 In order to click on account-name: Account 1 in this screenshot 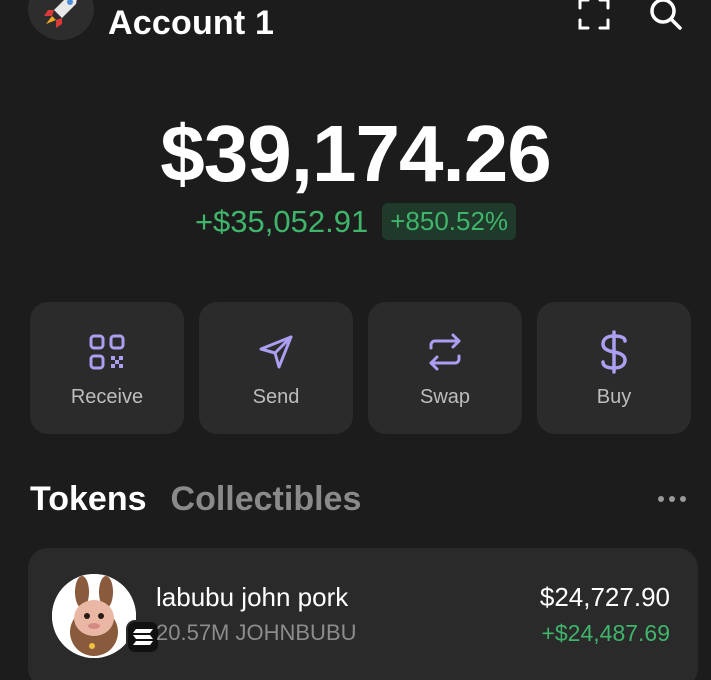, I will do `click(191, 23)`.